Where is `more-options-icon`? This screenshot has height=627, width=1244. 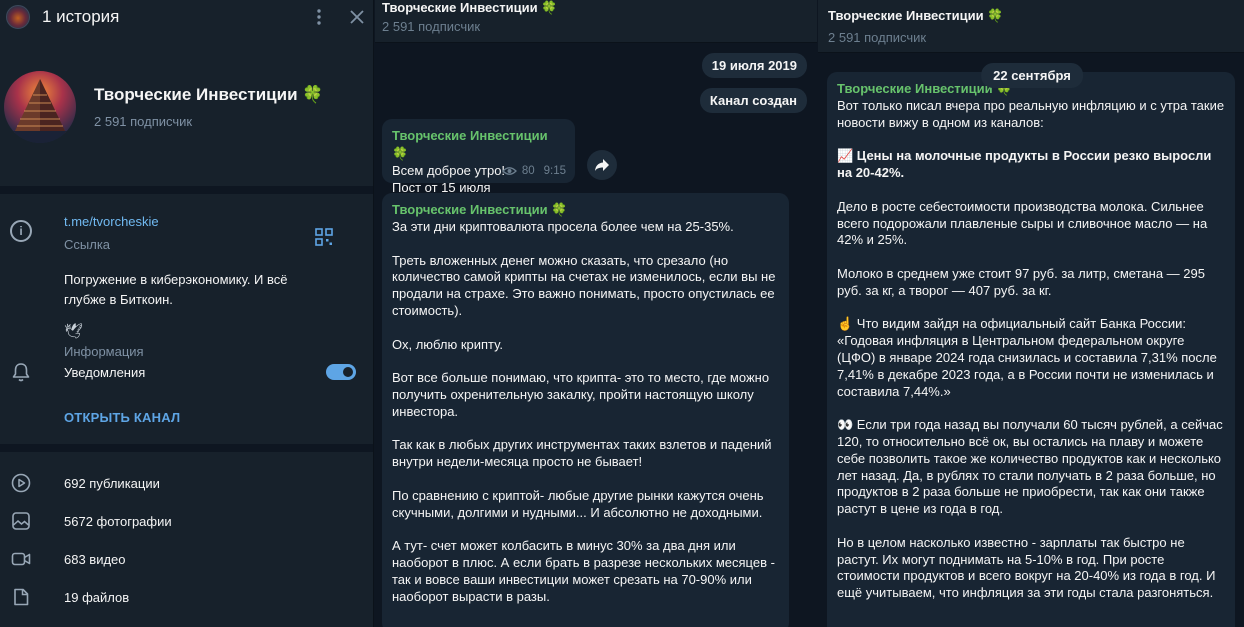 more-options-icon is located at coordinates (319, 17).